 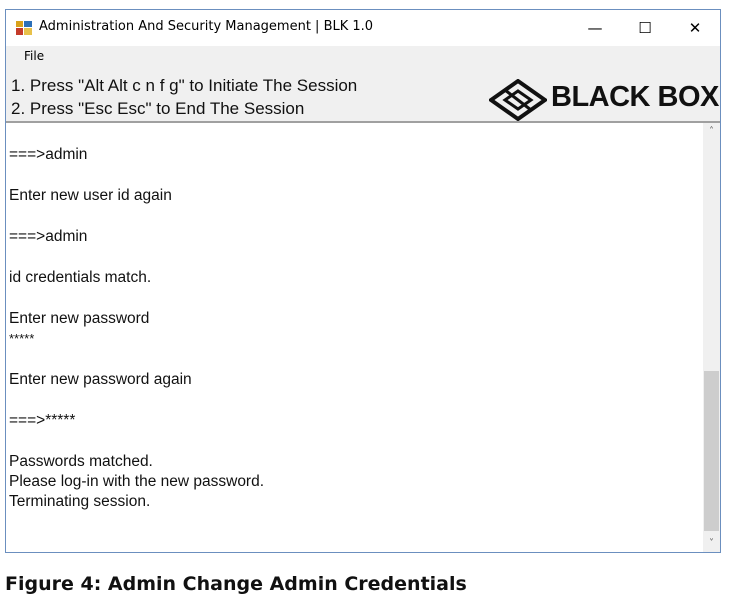 I want to click on maximize-button: ☐, so click(x=645, y=28).